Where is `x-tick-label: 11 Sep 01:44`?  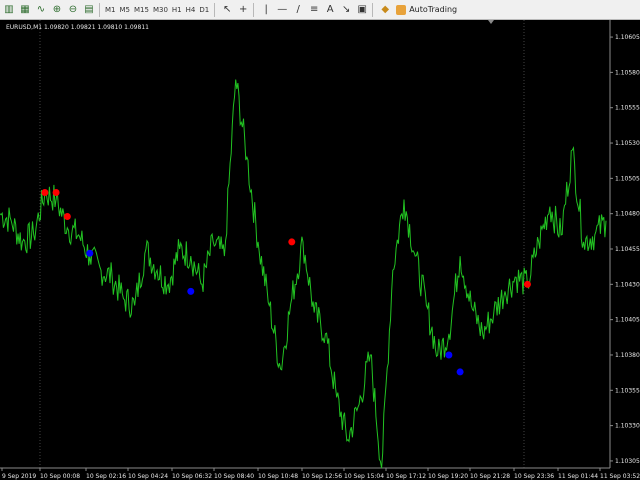 x-tick-label: 11 Sep 01:44 is located at coordinates (578, 476).